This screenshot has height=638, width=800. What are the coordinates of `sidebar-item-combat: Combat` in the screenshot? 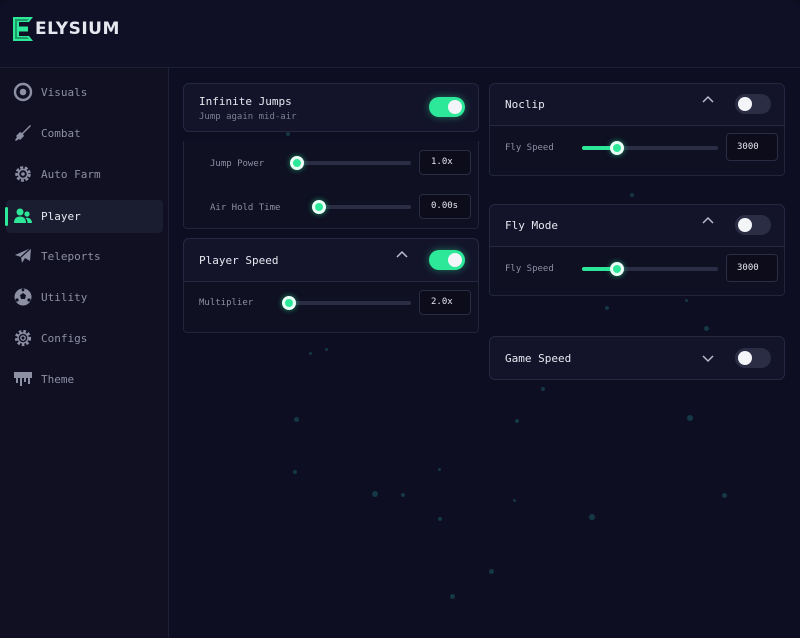 It's located at (84, 133).